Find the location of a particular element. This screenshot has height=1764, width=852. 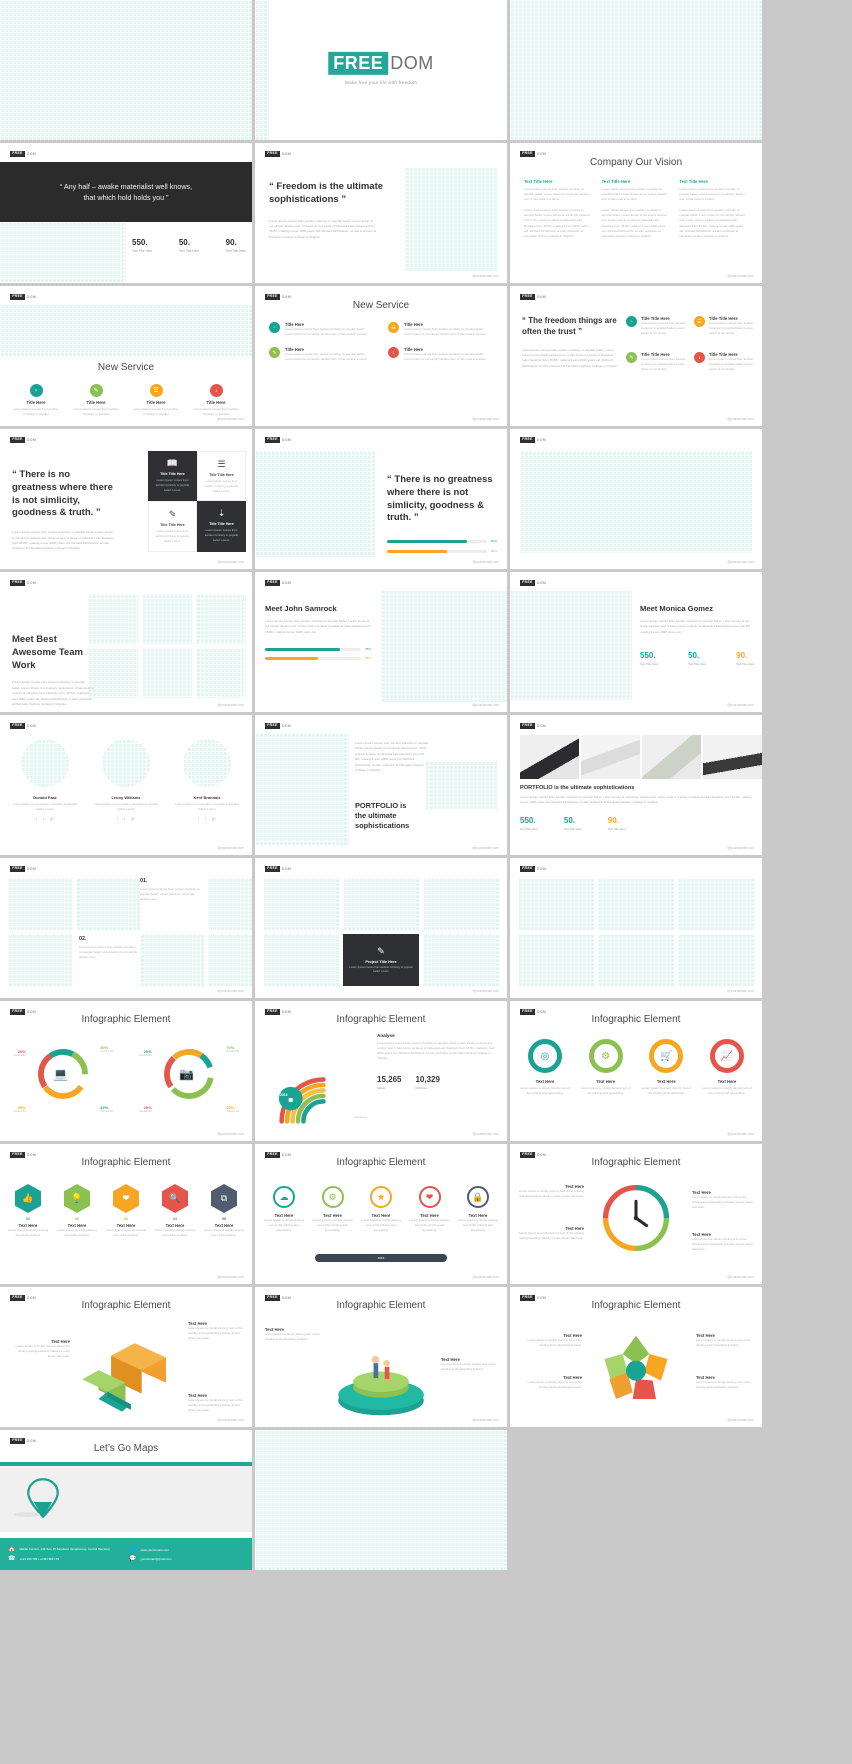

timeline-bar: 2016 is located at coordinates (381, 1258).